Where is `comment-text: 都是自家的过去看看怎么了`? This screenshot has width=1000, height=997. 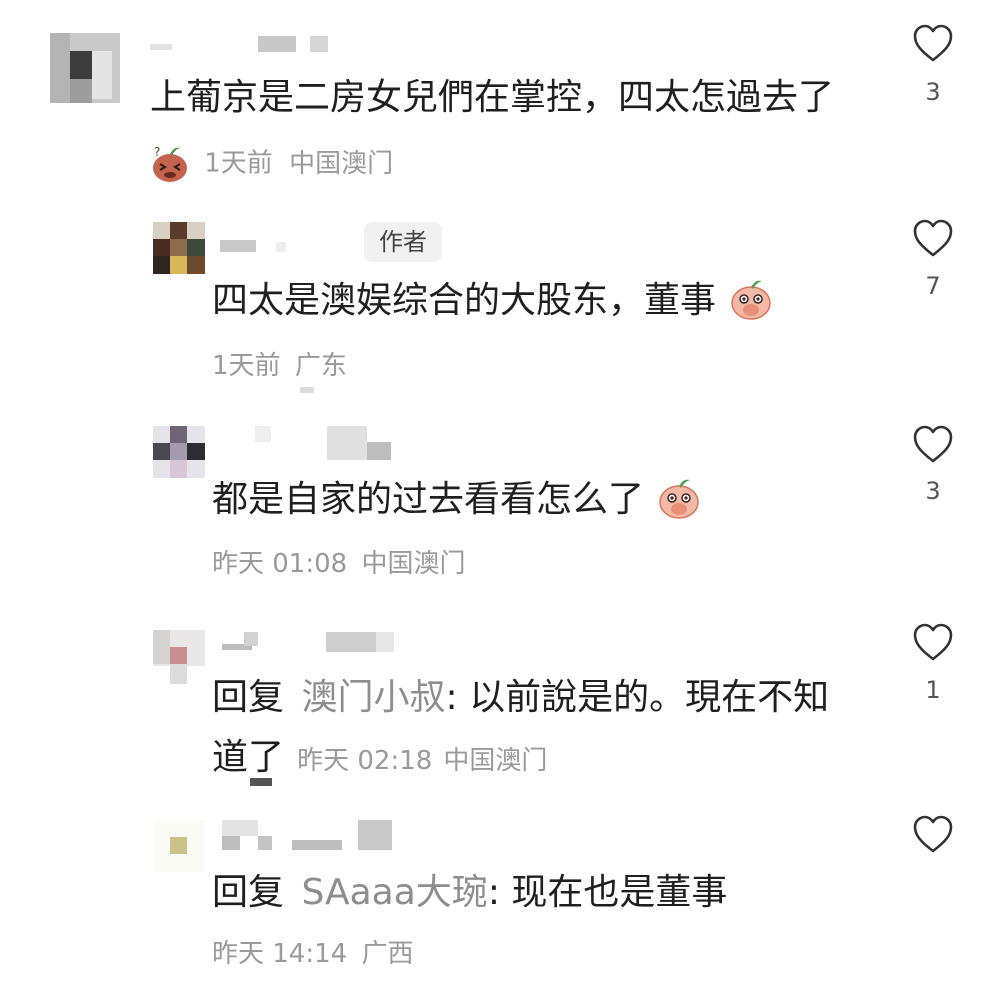
comment-text: 都是自家的过去看看怎么了 is located at coordinates (456, 499).